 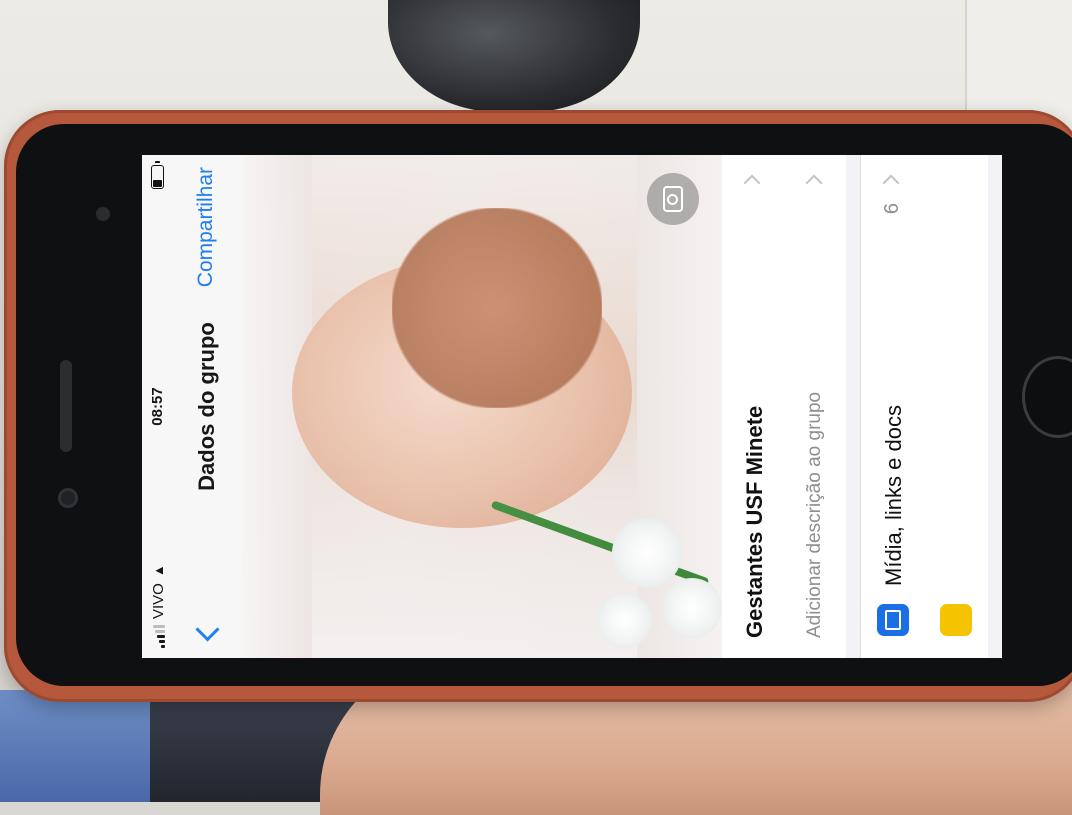 I want to click on camera-icon, so click(x=673, y=199).